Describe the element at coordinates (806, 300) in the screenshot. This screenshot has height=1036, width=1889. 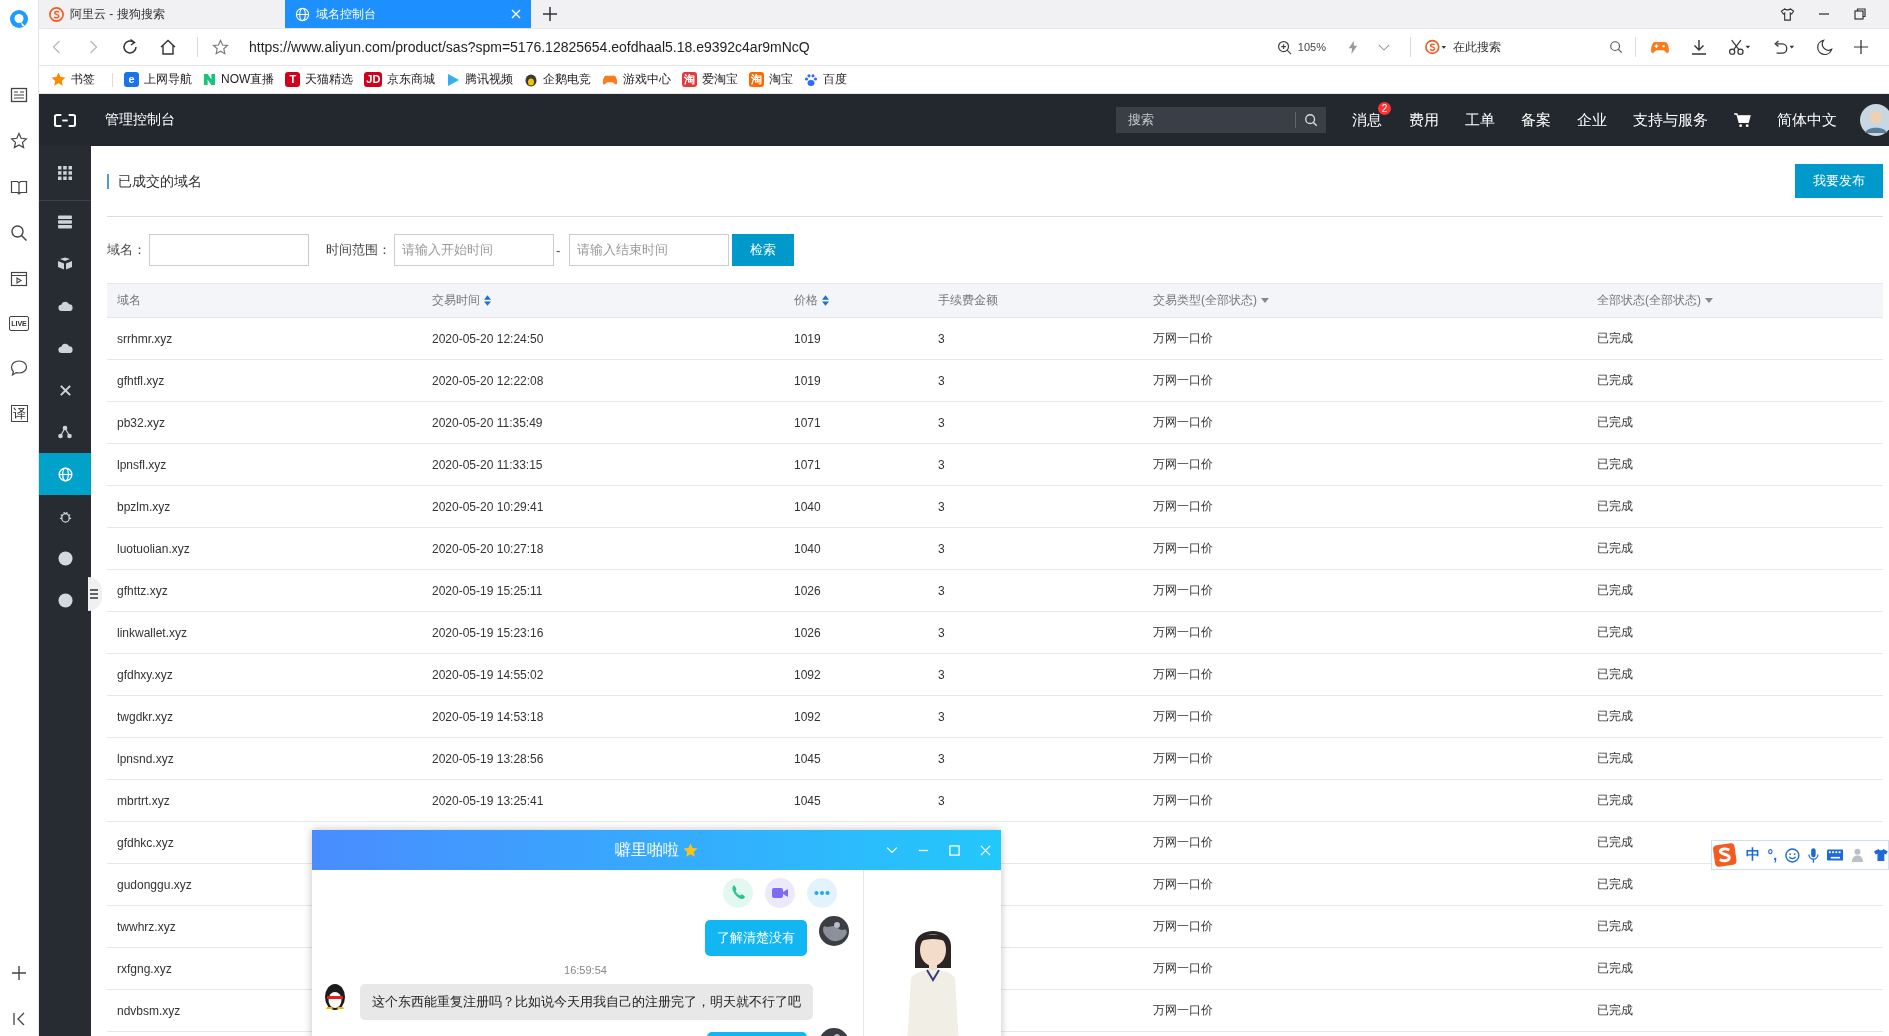
I see `column-header: 价格` at that location.